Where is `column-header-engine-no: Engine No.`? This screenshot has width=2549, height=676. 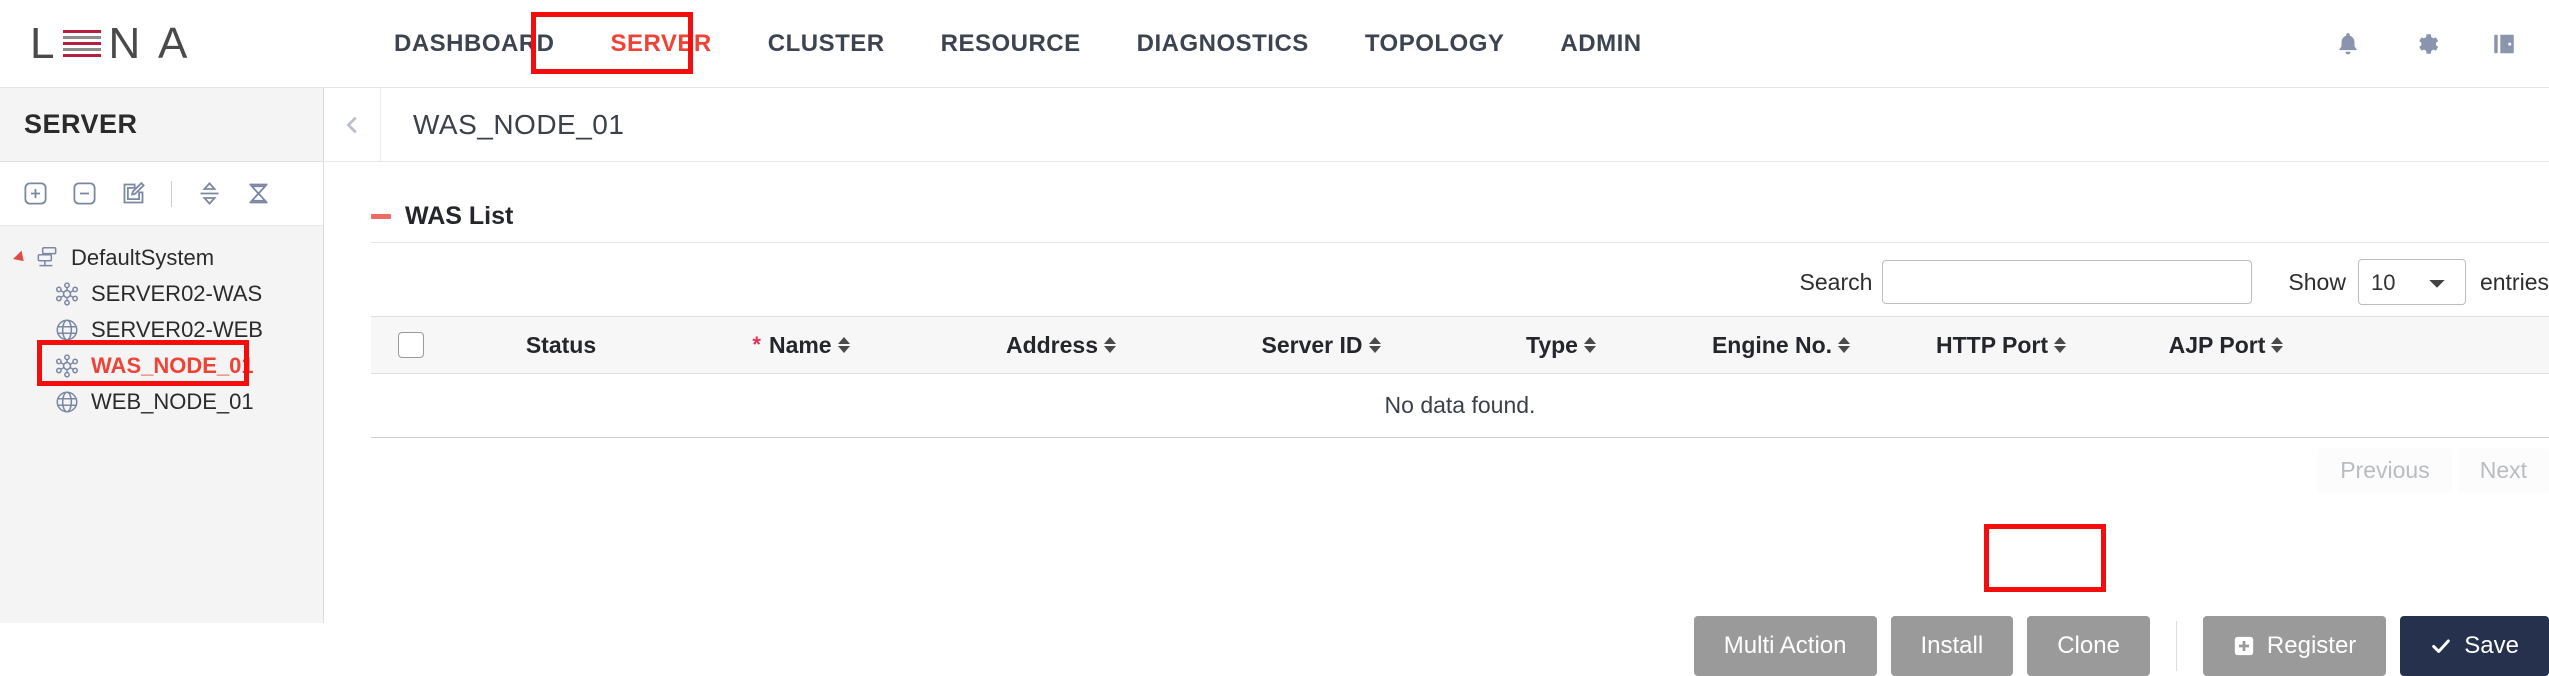 column-header-engine-no: Engine No. is located at coordinates (1781, 345).